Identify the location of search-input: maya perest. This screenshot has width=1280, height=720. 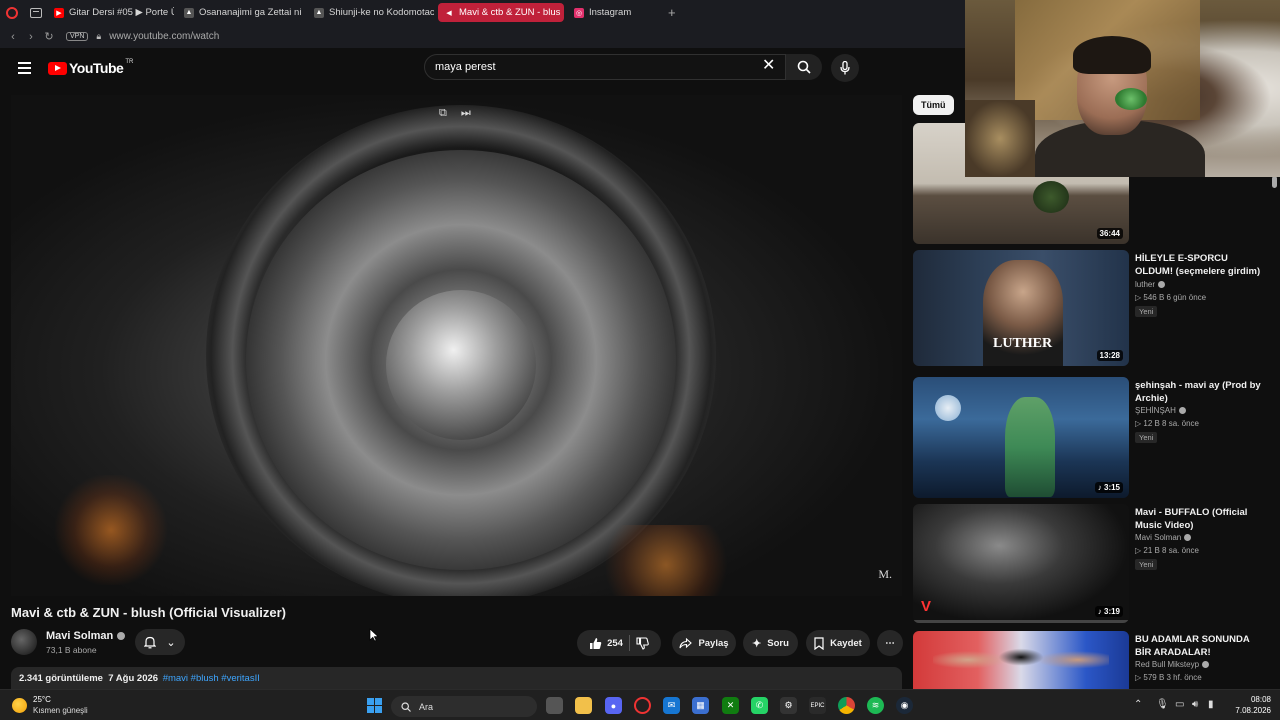
(605, 67).